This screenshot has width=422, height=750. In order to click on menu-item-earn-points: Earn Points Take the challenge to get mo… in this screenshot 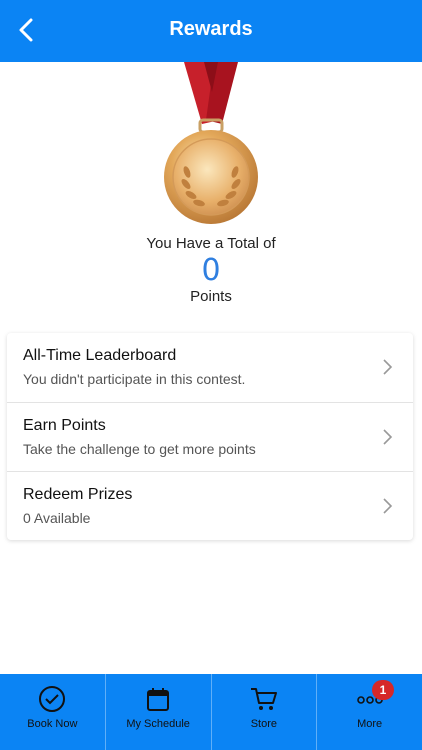, I will do `click(210, 436)`.